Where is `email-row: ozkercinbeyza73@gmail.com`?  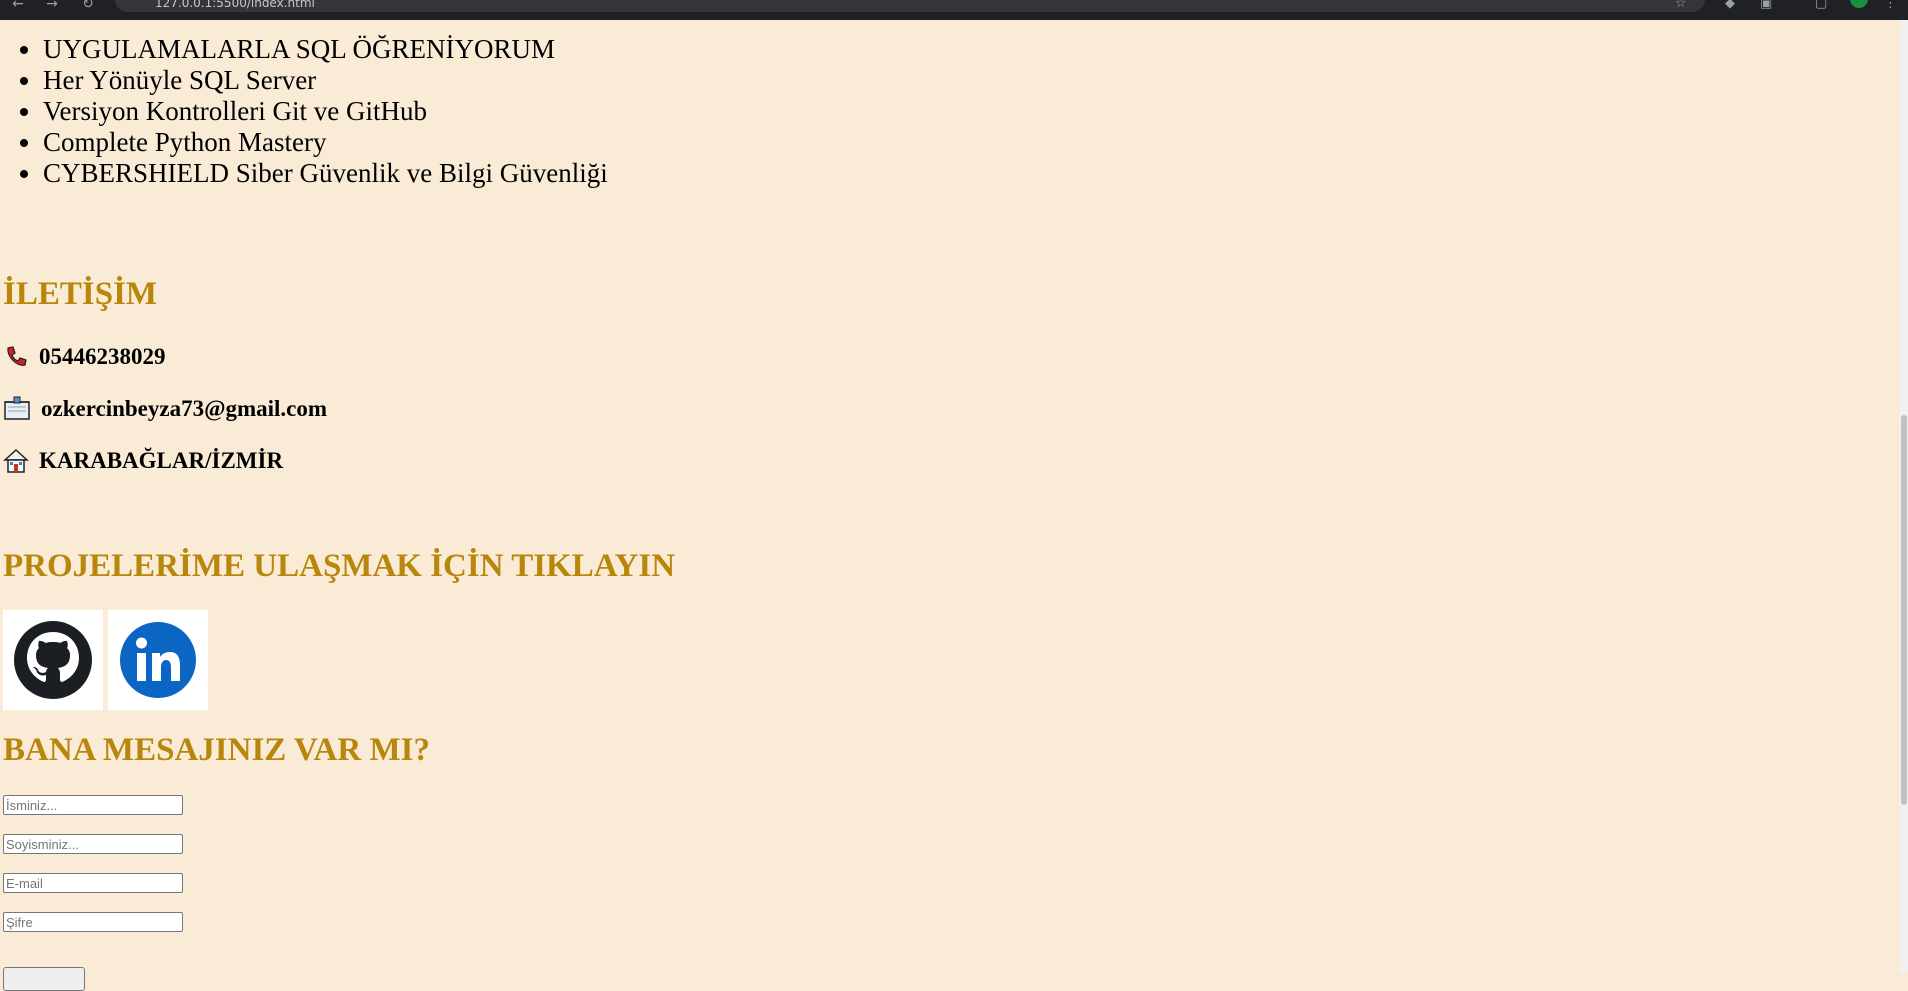
email-row: ozkercinbeyza73@gmail.com is located at coordinates (165, 409).